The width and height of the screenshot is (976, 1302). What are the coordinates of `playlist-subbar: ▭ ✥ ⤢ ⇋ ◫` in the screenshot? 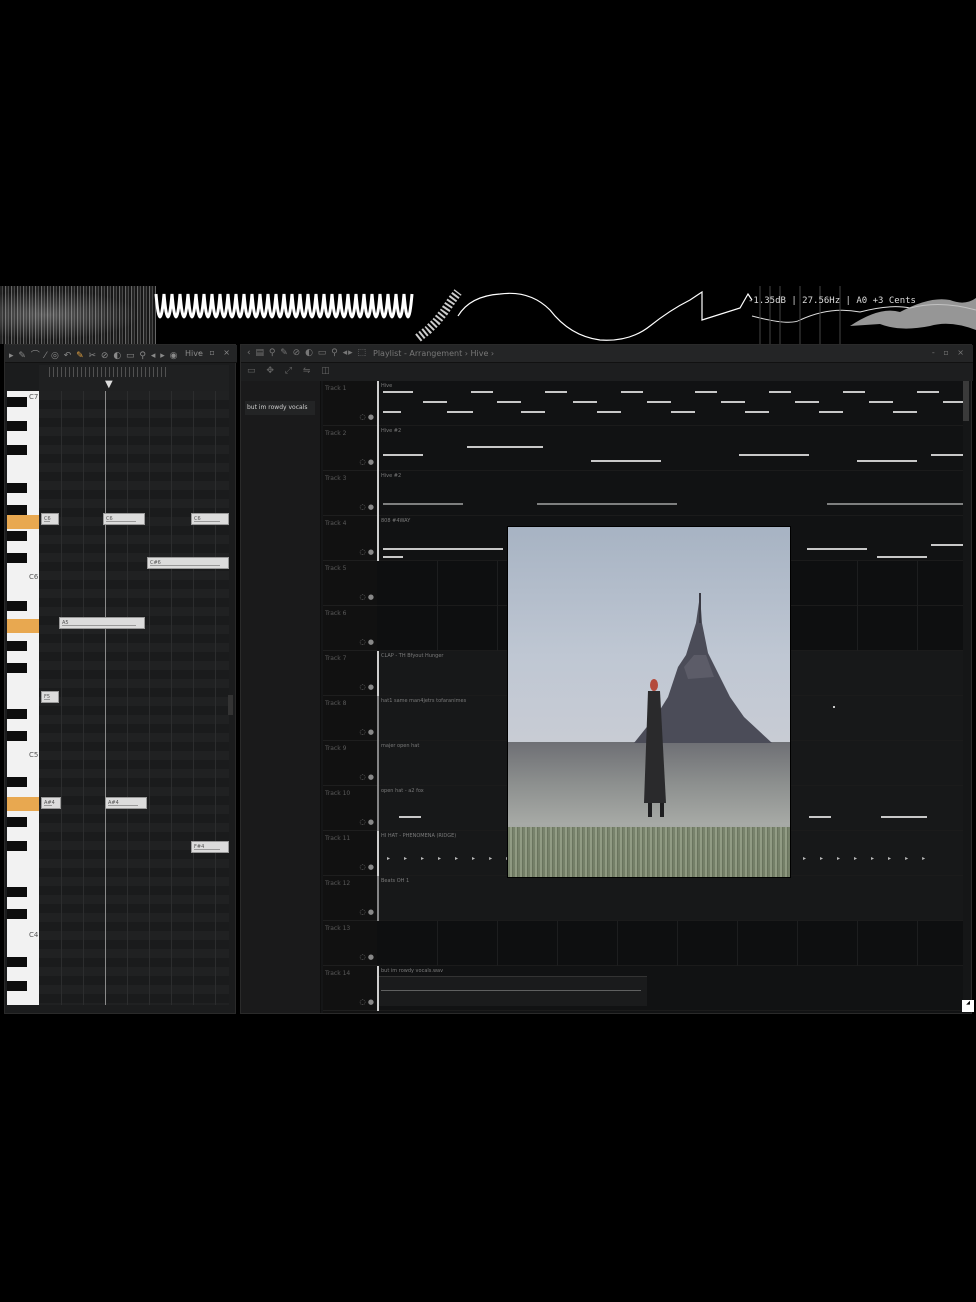 It's located at (607, 372).